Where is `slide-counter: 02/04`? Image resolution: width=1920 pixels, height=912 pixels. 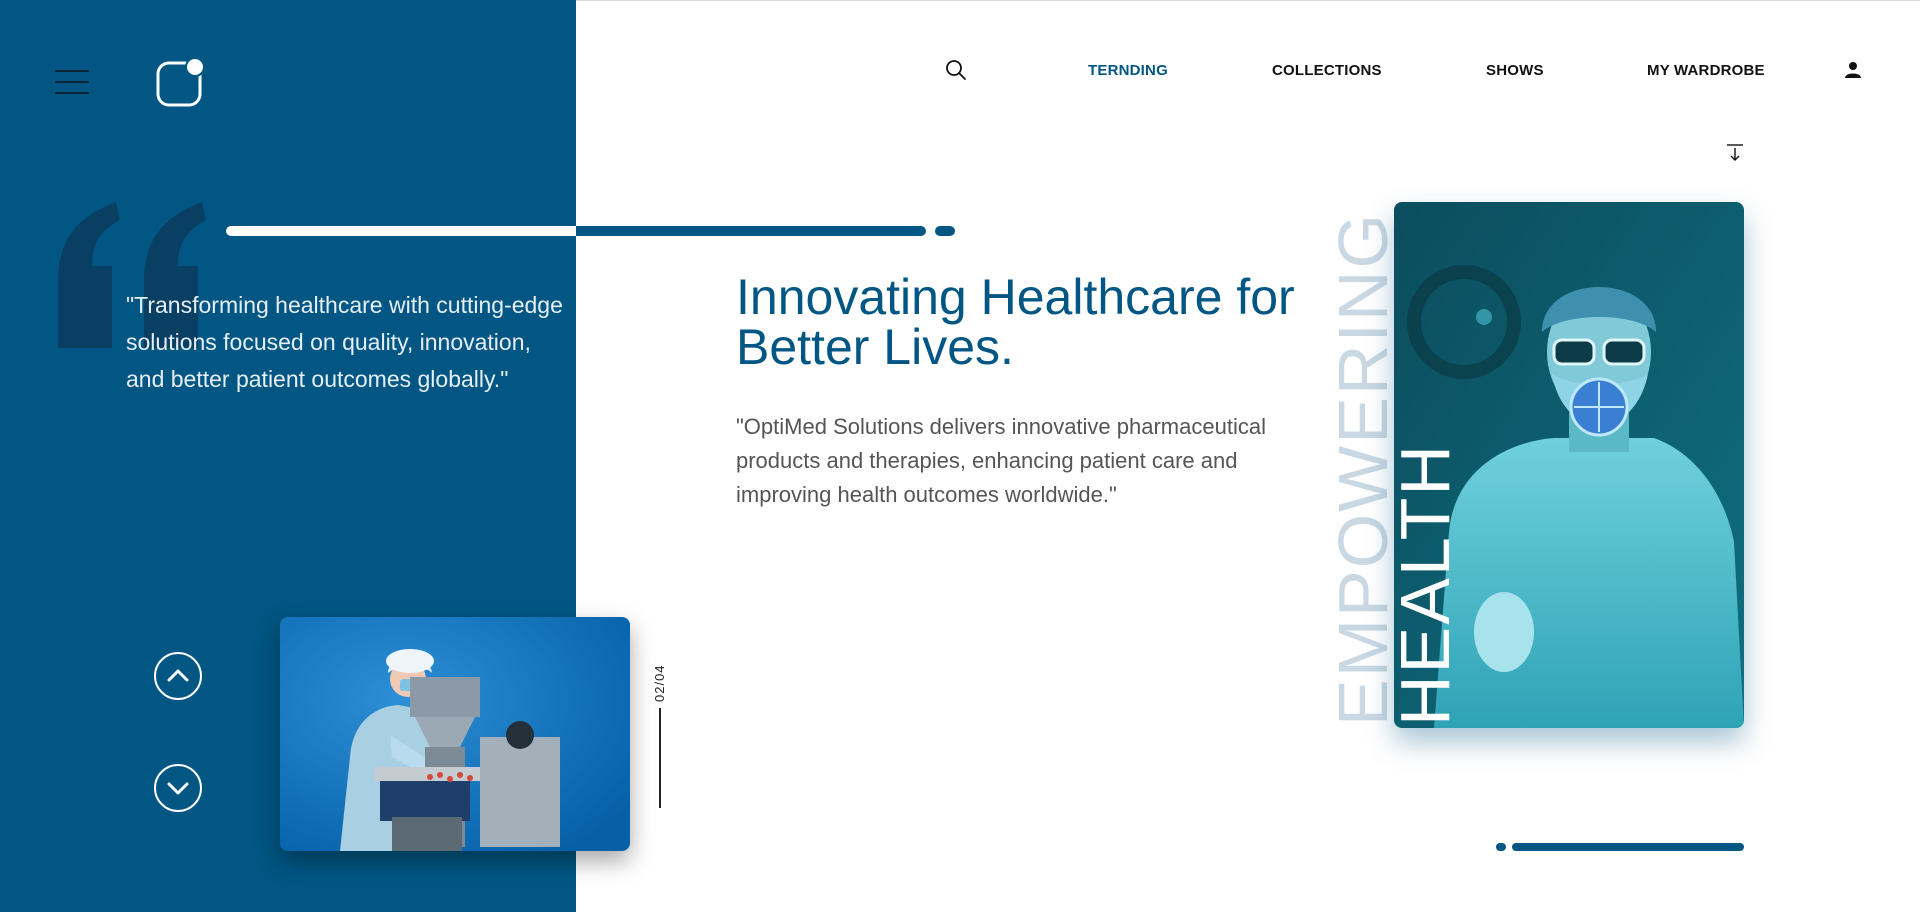 slide-counter: 02/04 is located at coordinates (659, 683).